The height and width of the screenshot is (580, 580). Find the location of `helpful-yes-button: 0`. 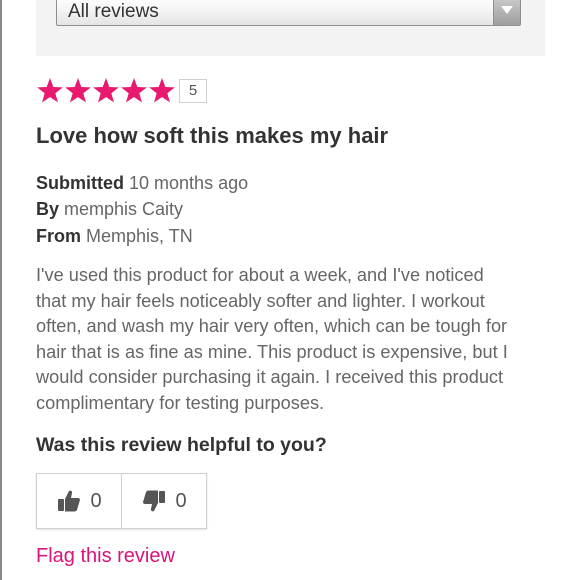

helpful-yes-button: 0 is located at coordinates (79, 501).